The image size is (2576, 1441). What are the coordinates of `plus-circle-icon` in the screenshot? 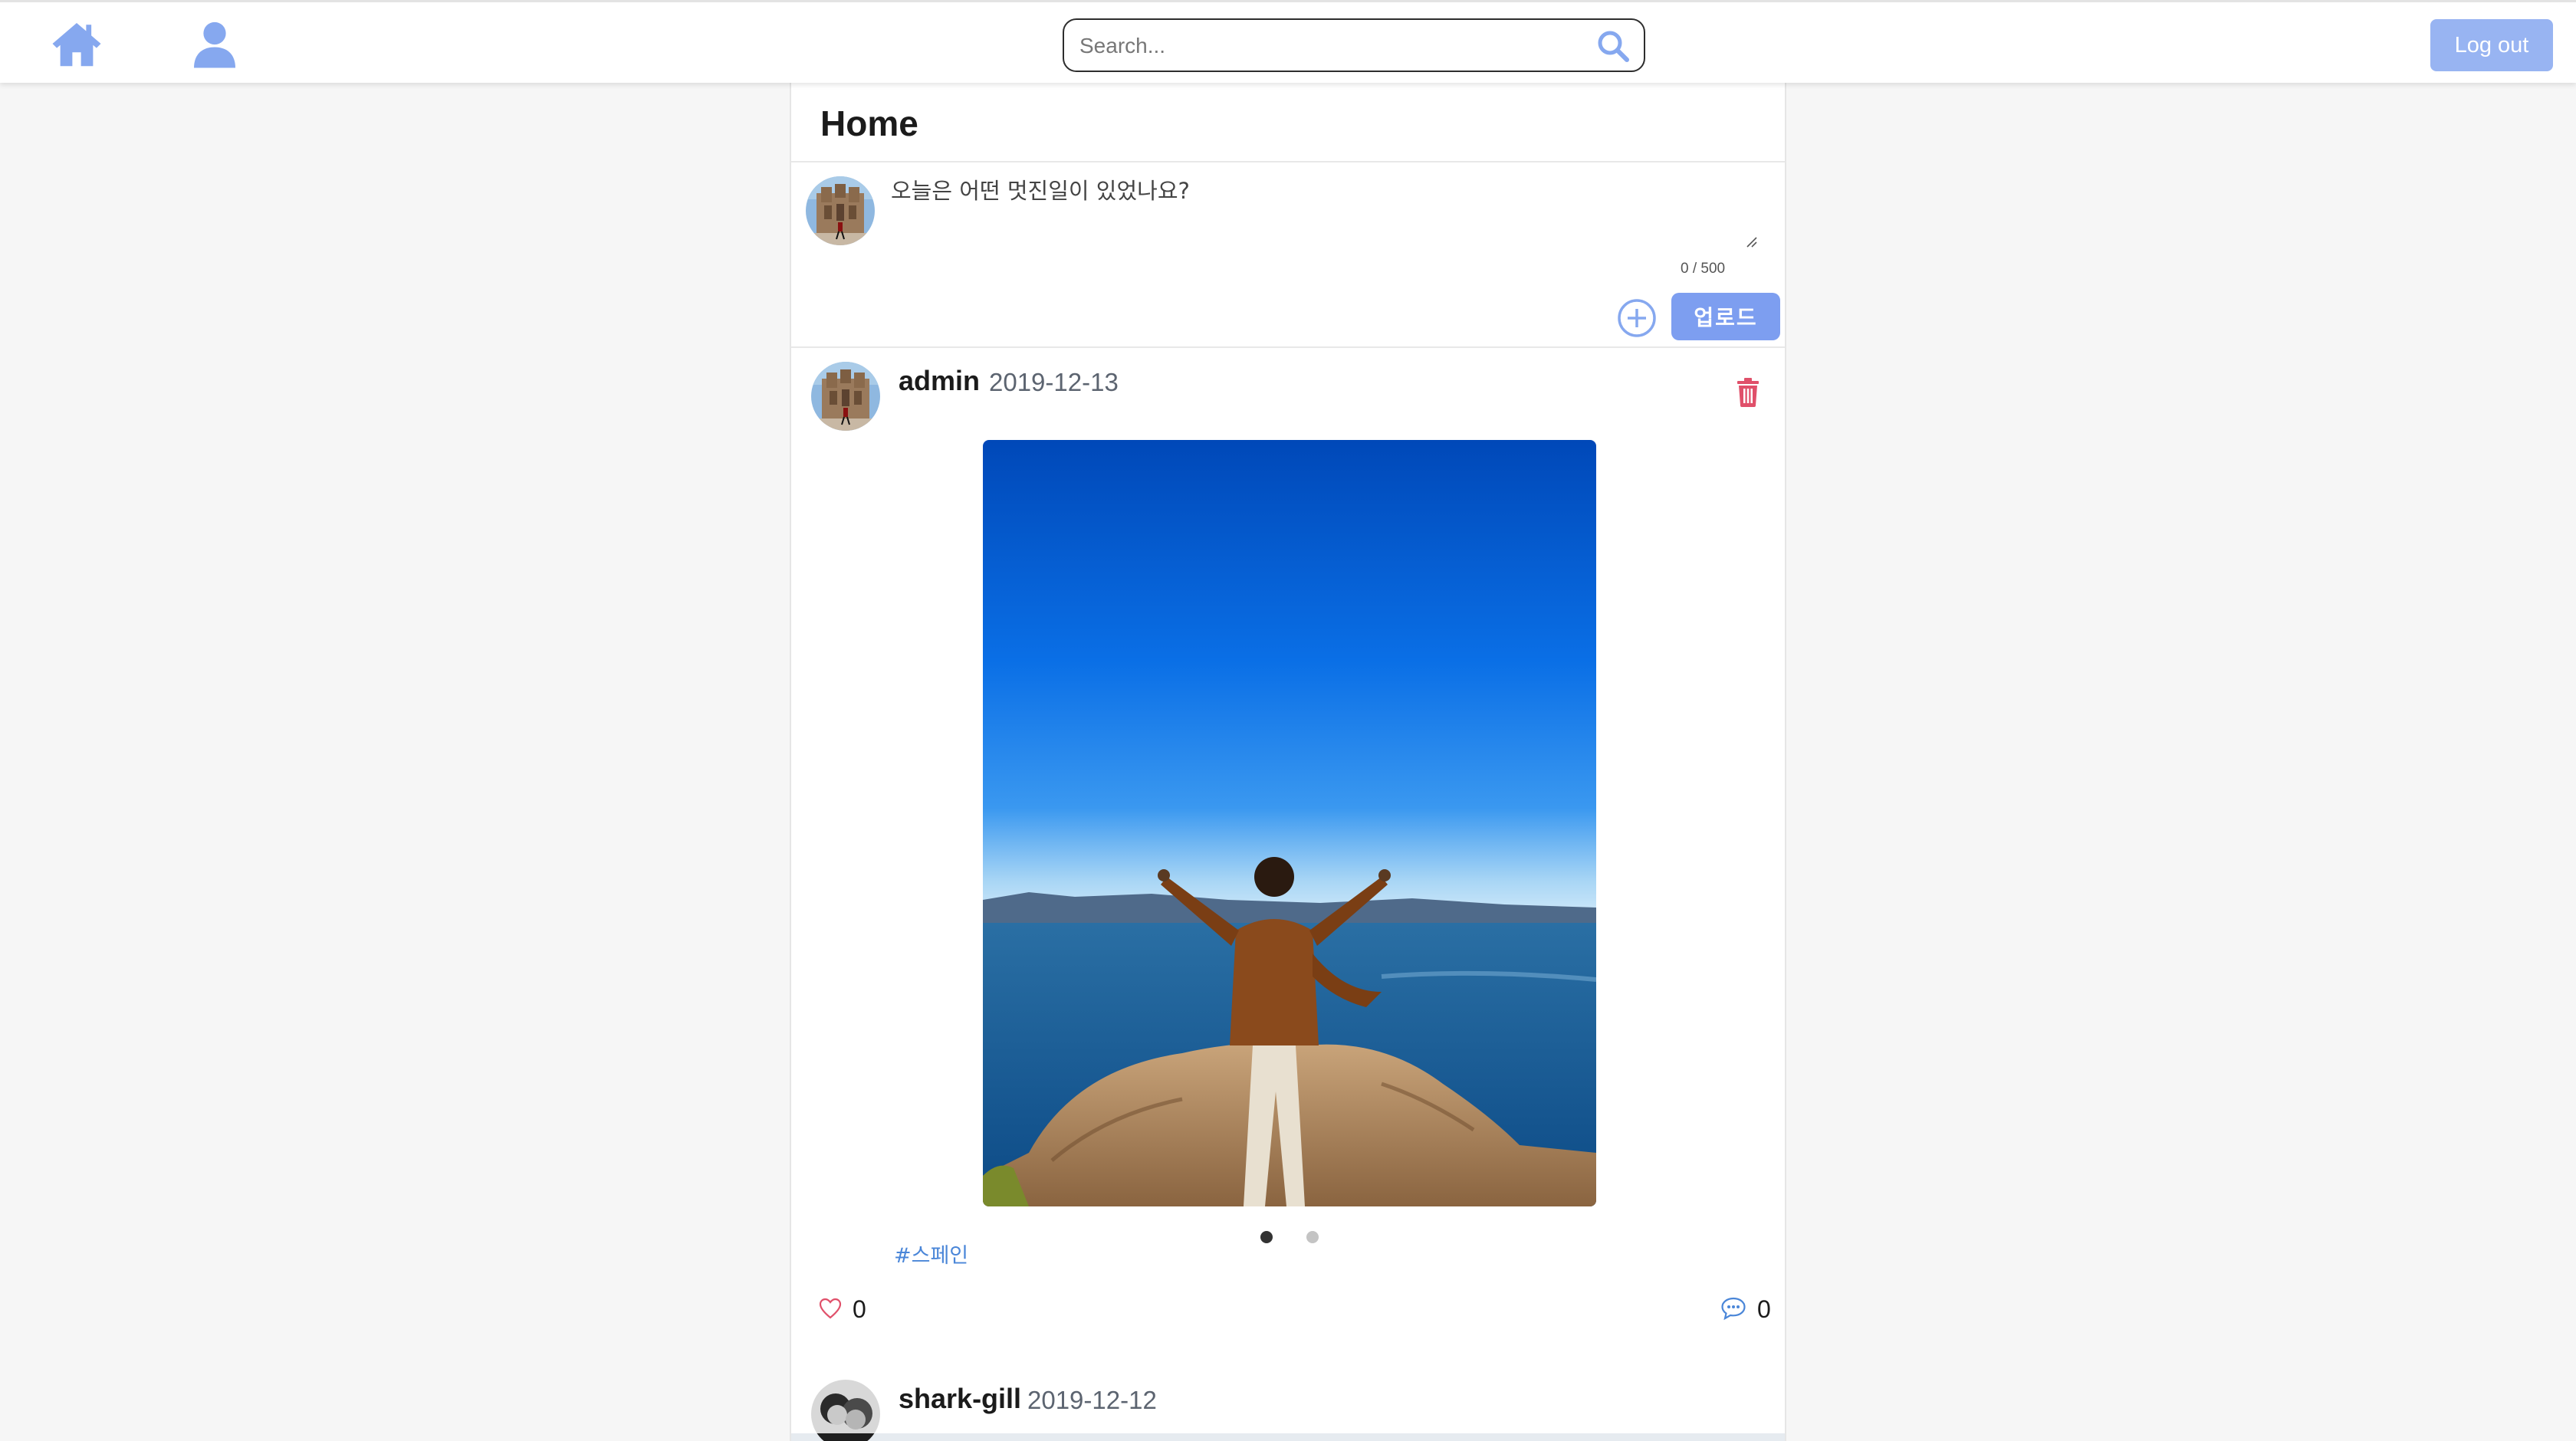 It's located at (1637, 318).